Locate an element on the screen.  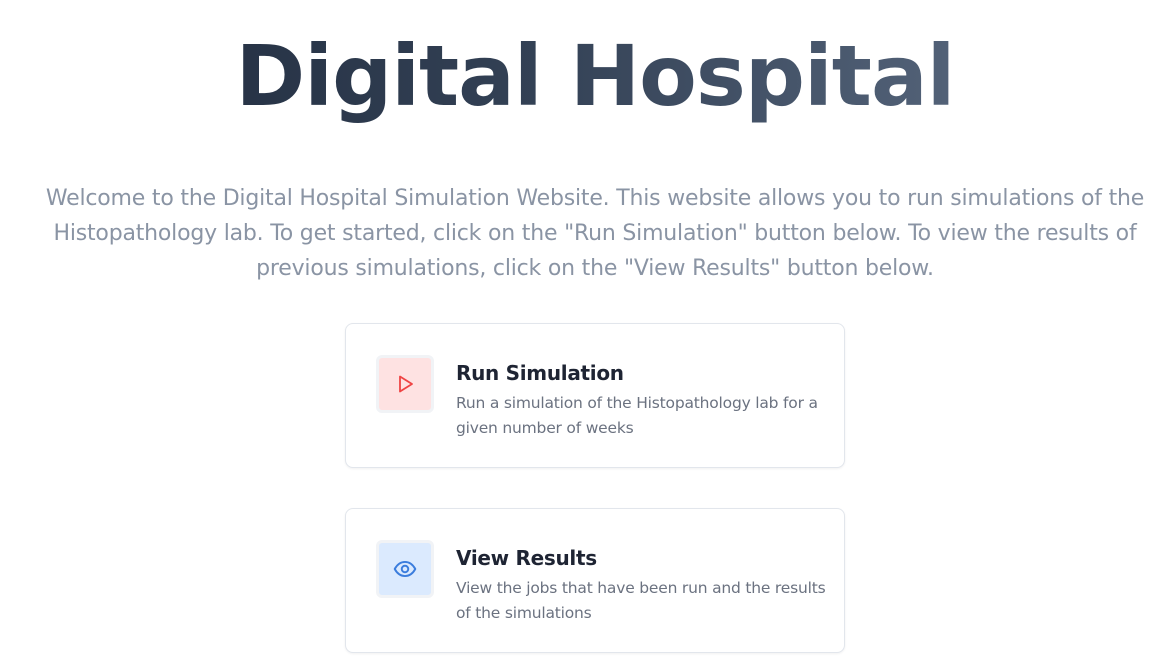
view-results-title: View Results is located at coordinates (526, 558).